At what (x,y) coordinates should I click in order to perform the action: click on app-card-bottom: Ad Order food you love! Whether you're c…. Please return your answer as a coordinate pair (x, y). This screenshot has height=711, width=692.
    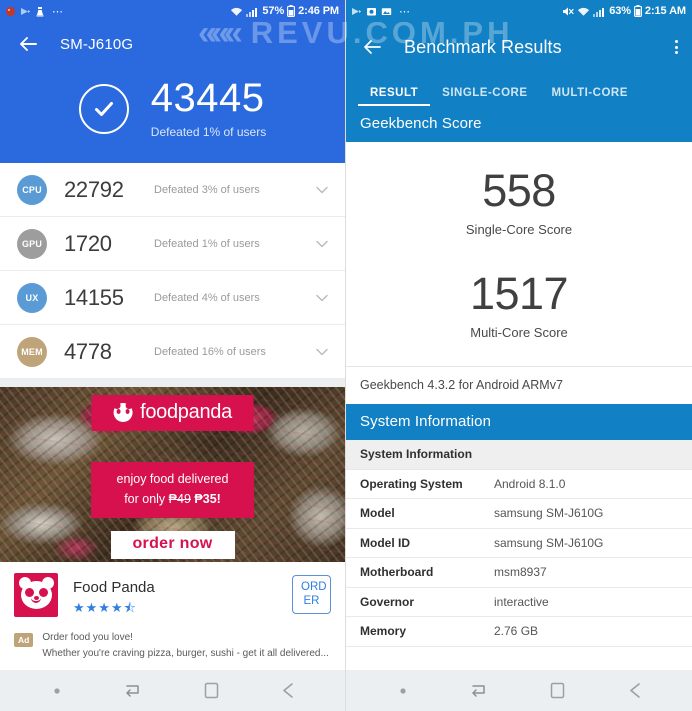
    Looking at the image, I should click on (172, 645).